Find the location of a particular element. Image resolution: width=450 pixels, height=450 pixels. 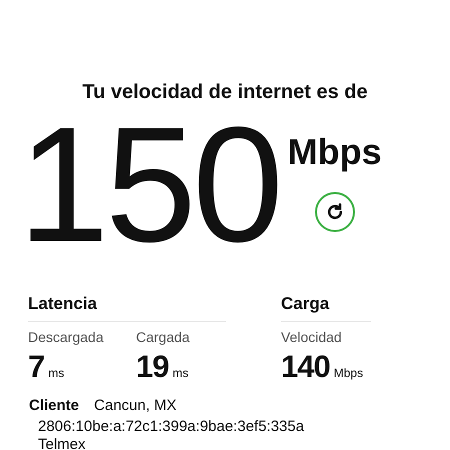

metric-unit: Mbps is located at coordinates (349, 373).